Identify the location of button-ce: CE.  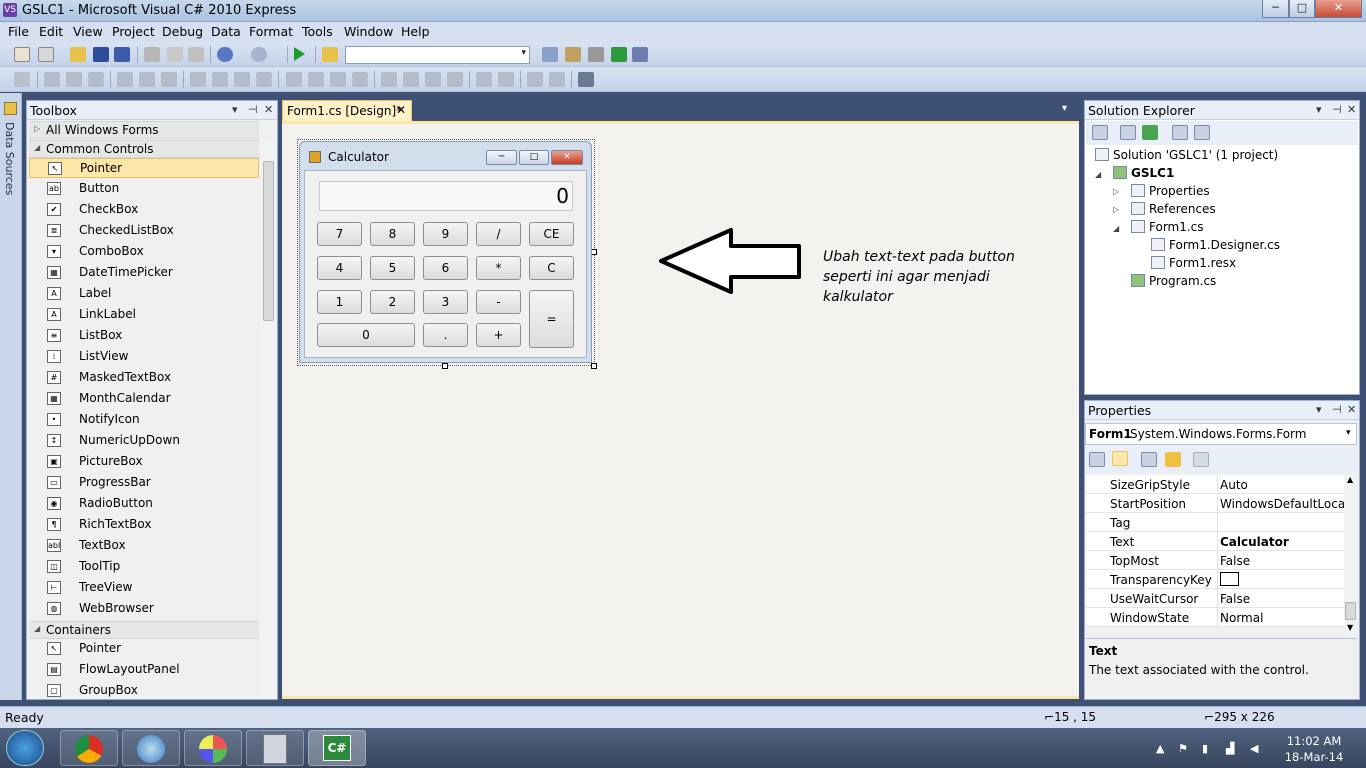
(551, 234).